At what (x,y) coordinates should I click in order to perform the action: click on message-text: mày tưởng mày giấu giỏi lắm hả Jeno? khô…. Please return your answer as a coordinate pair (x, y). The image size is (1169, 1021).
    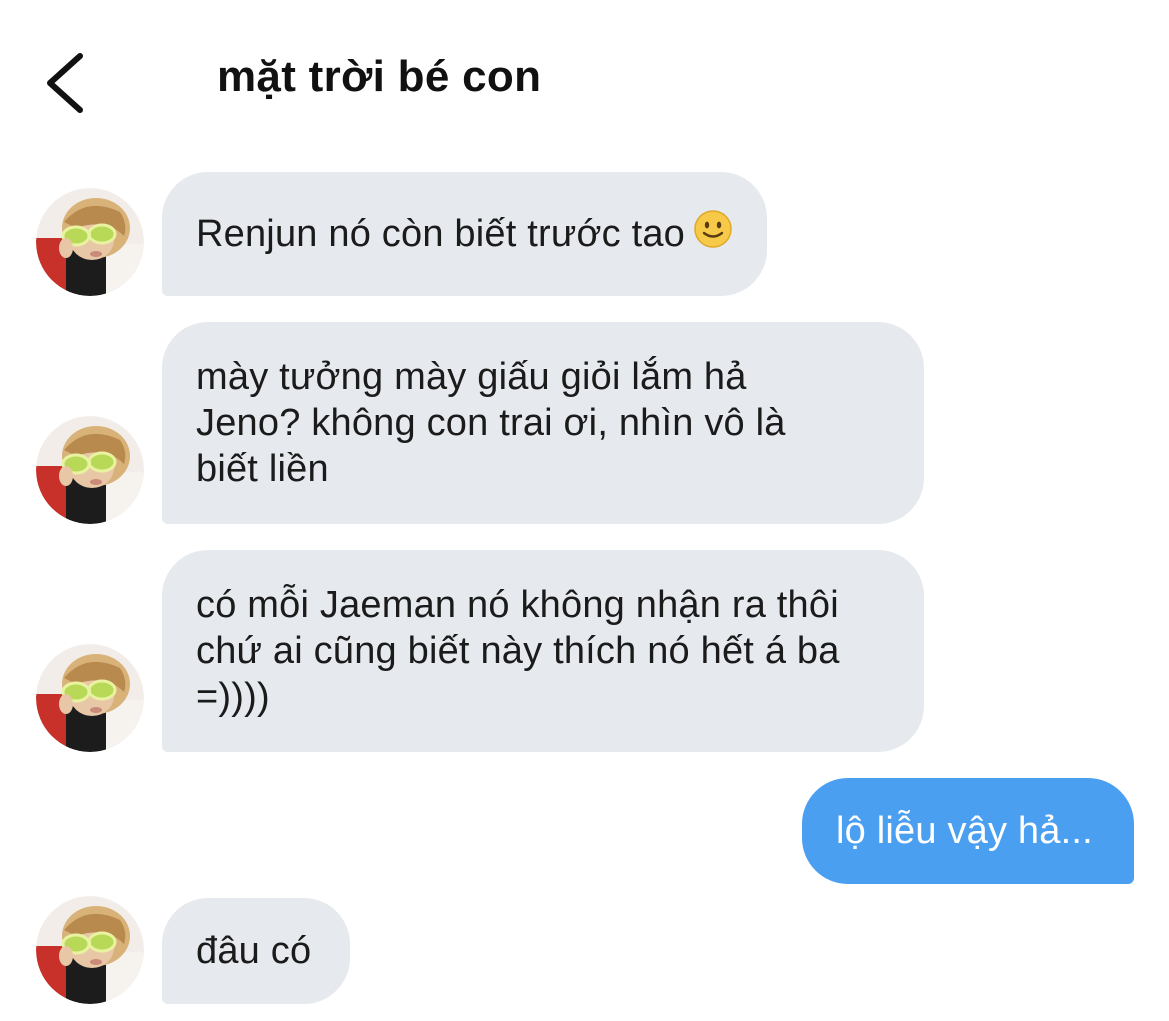
    Looking at the image, I should click on (491, 423).